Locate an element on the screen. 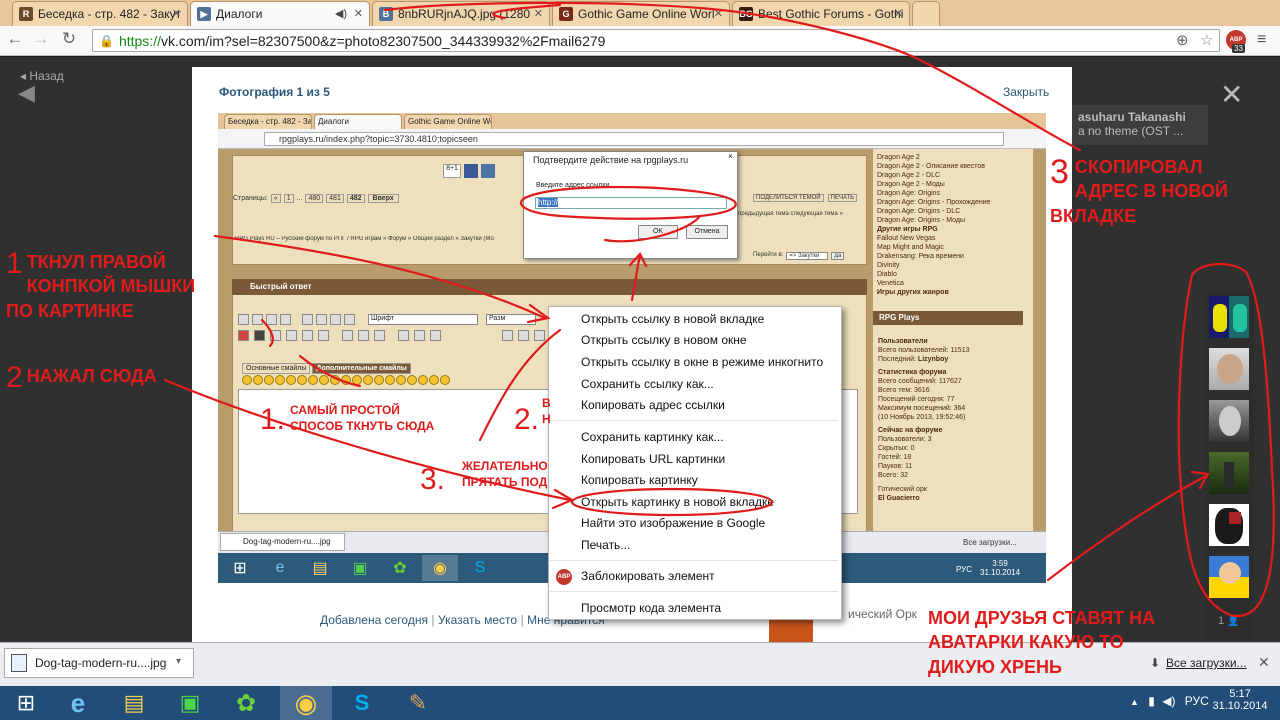  volume-icon: ◀) is located at coordinates (1168, 701).